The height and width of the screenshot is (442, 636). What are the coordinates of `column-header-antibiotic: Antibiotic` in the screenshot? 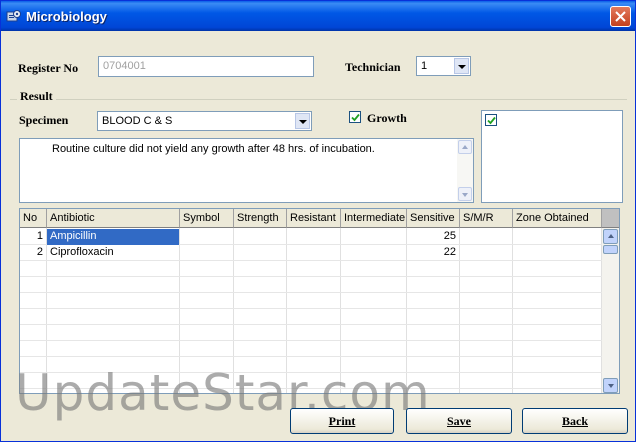 It's located at (113, 218).